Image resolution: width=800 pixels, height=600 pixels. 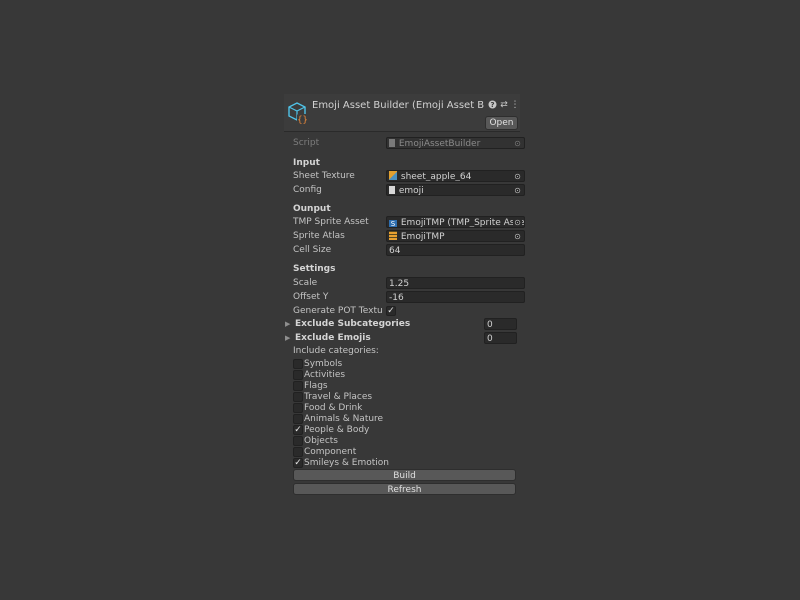 I want to click on cell-size-row: Cell Size 64, so click(x=409, y=250).